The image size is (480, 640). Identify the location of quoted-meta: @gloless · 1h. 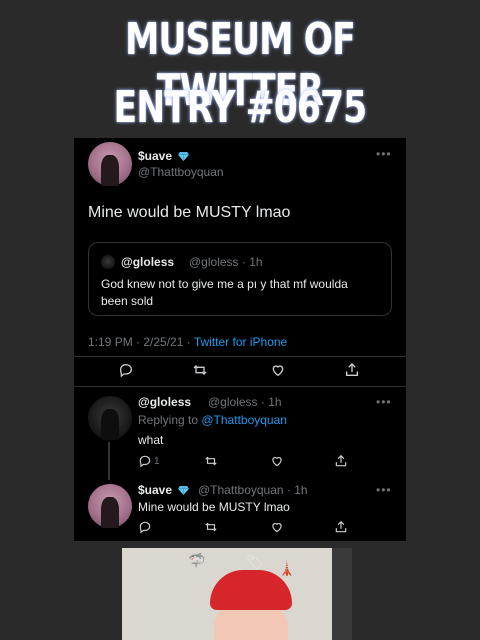
(226, 262).